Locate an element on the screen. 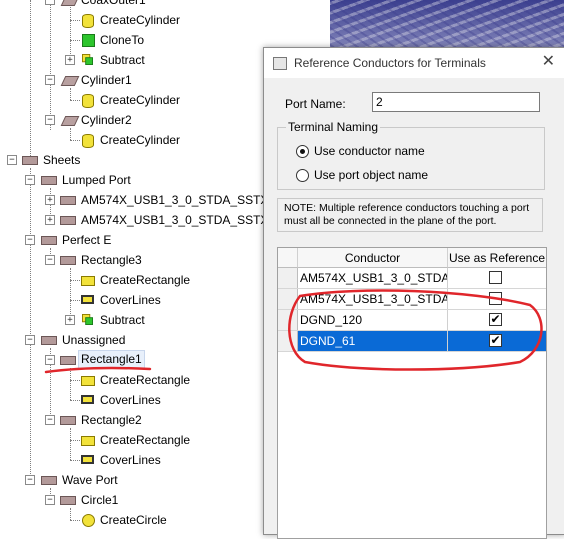 The width and height of the screenshot is (564, 539). radio-unselected-icon is located at coordinates (302, 175).